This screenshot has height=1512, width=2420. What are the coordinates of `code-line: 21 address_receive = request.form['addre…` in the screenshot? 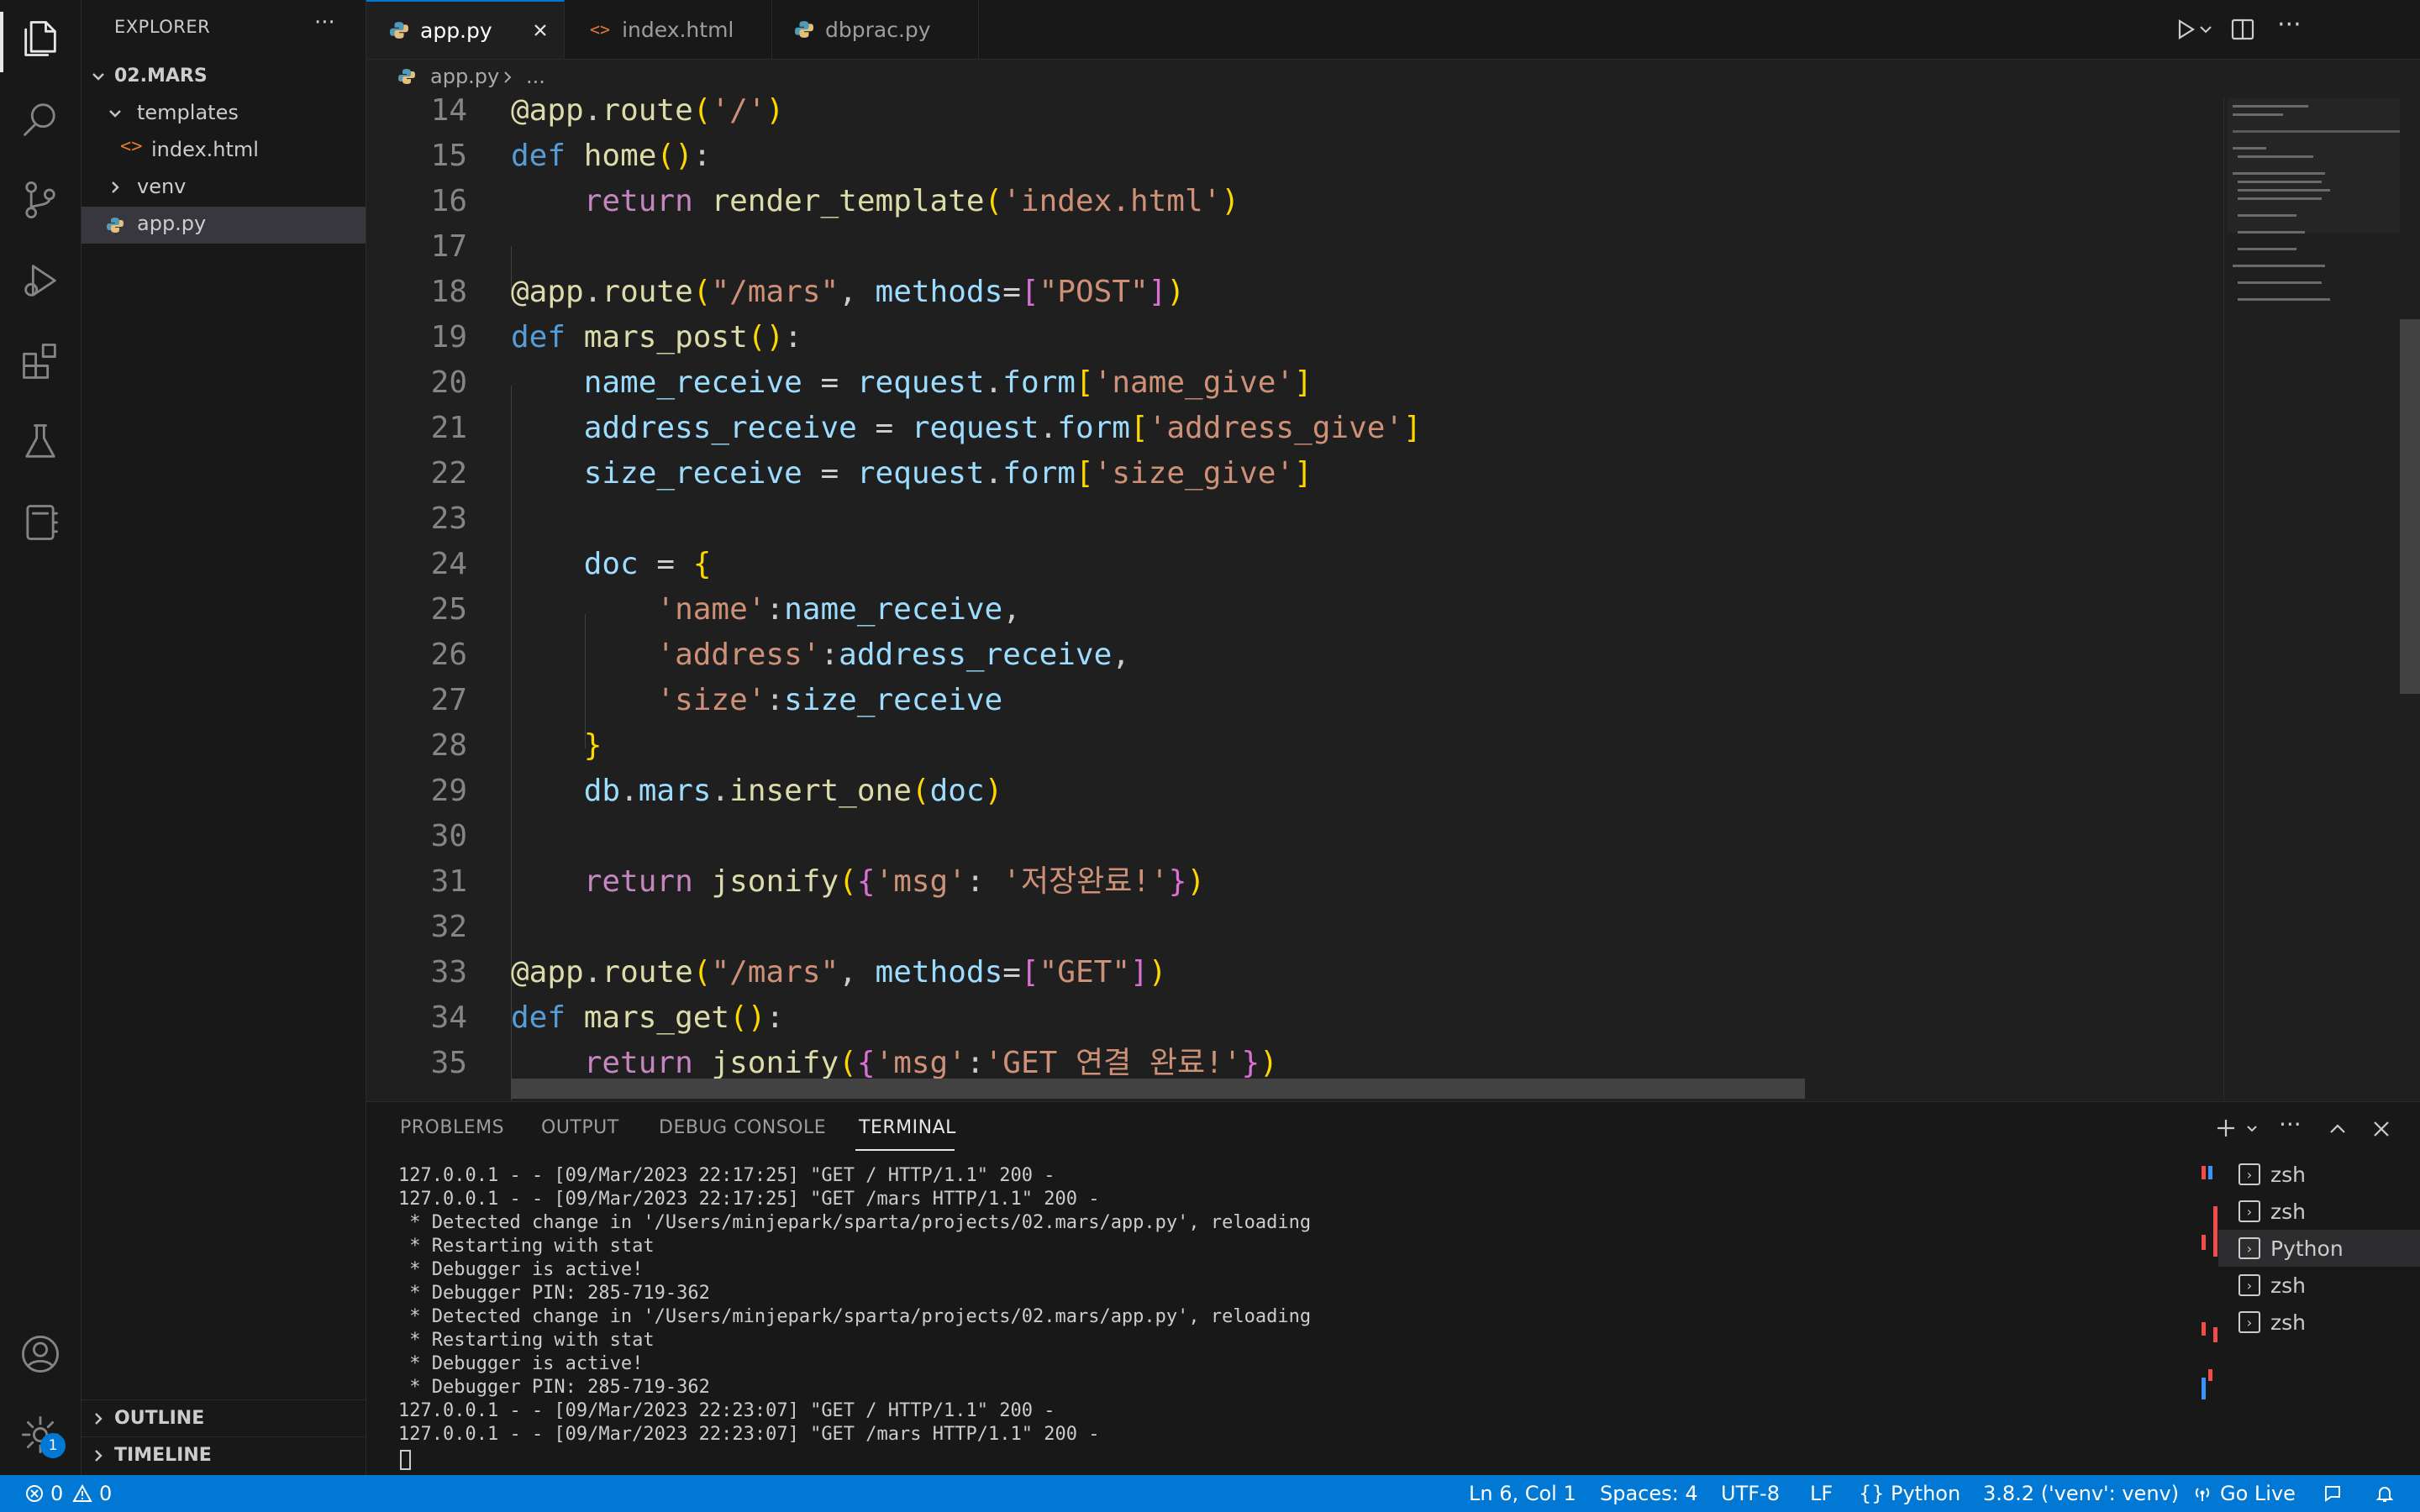 It's located at (1294, 428).